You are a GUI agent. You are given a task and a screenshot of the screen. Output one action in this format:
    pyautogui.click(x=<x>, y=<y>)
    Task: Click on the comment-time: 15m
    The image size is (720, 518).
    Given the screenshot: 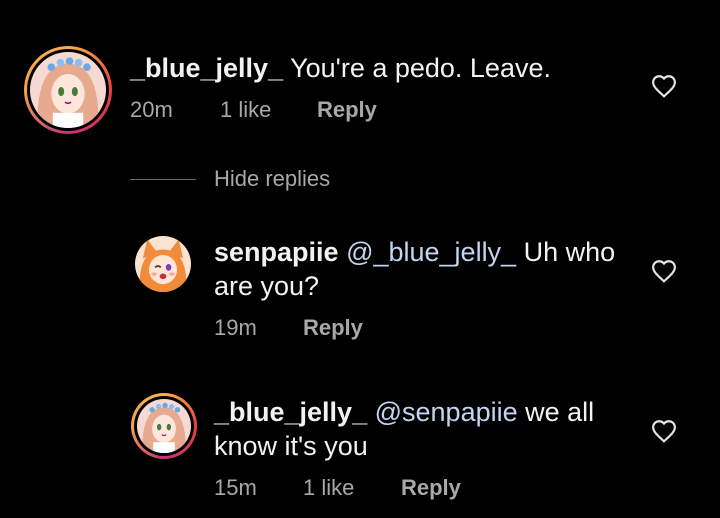 What is the action you would take?
    pyautogui.click(x=235, y=487)
    